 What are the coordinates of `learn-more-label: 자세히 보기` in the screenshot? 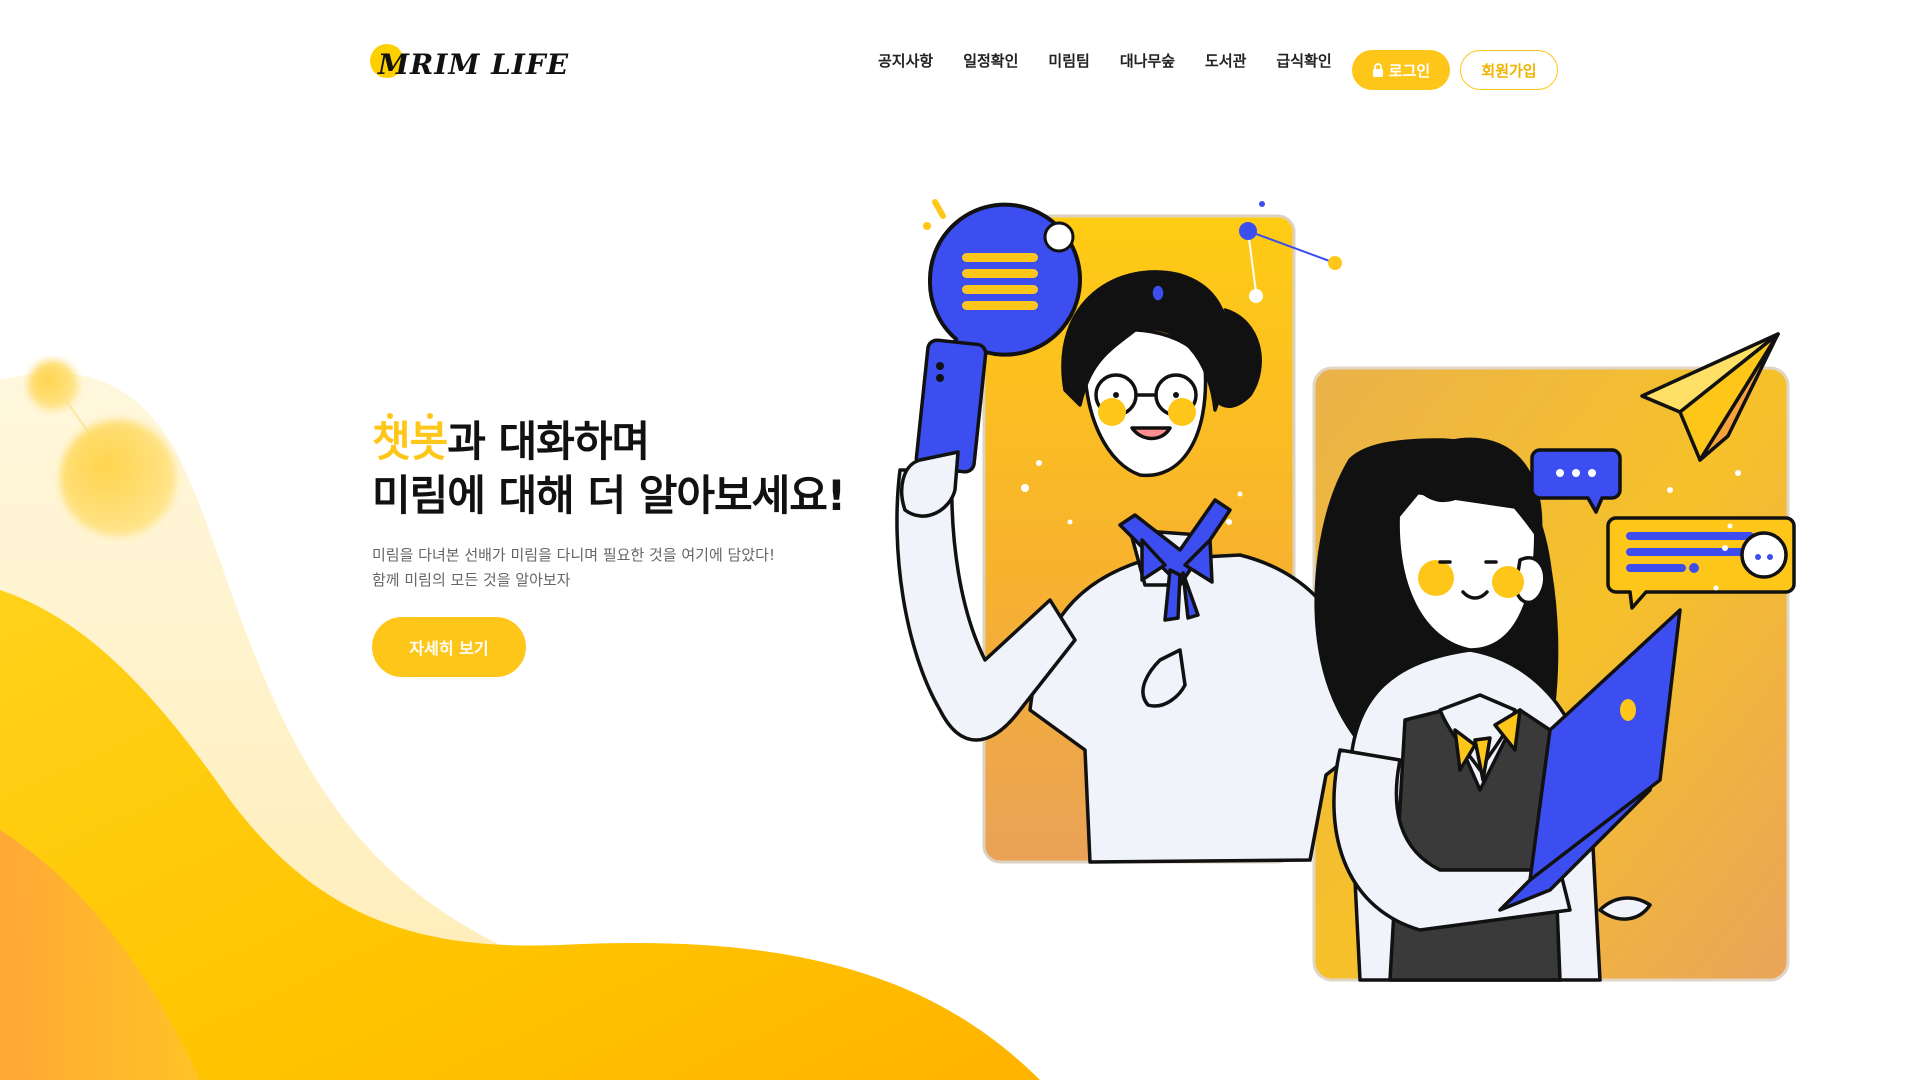 It's located at (449, 648).